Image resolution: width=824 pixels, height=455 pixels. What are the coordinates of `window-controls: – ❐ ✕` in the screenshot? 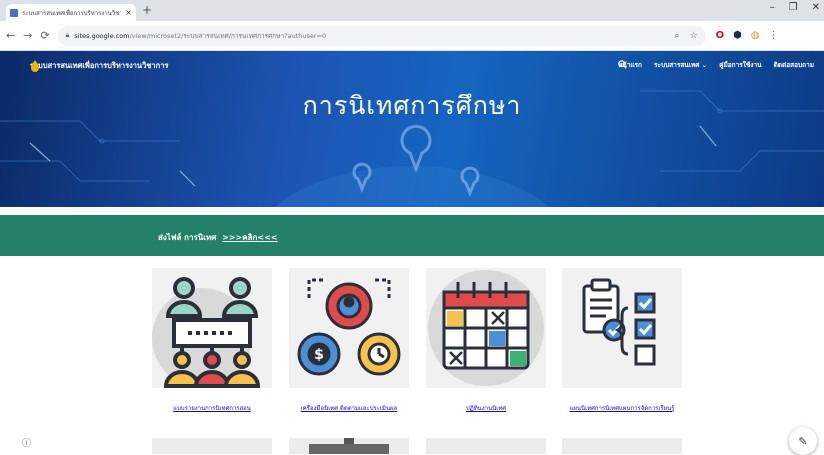 It's located at (795, 7).